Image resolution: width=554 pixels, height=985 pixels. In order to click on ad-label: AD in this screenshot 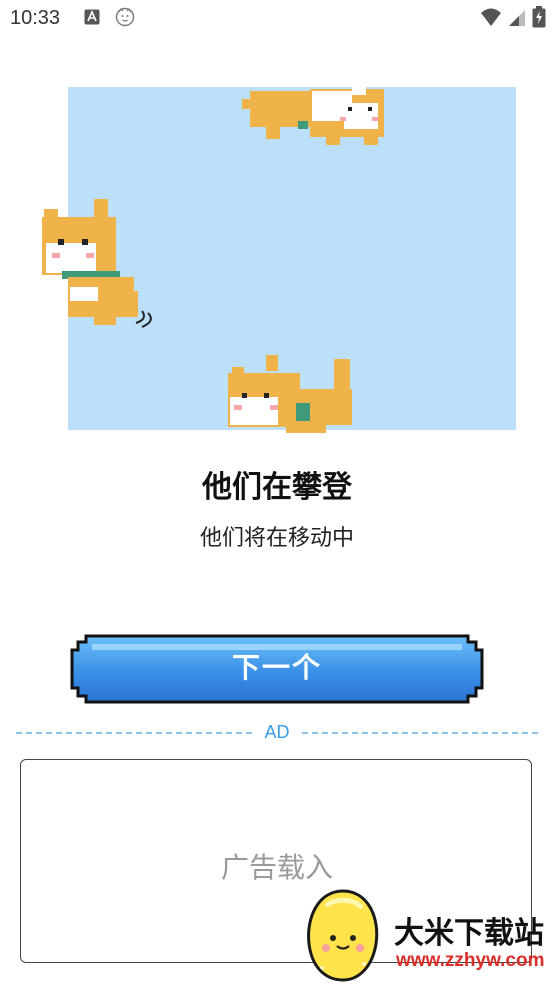, I will do `click(277, 732)`.